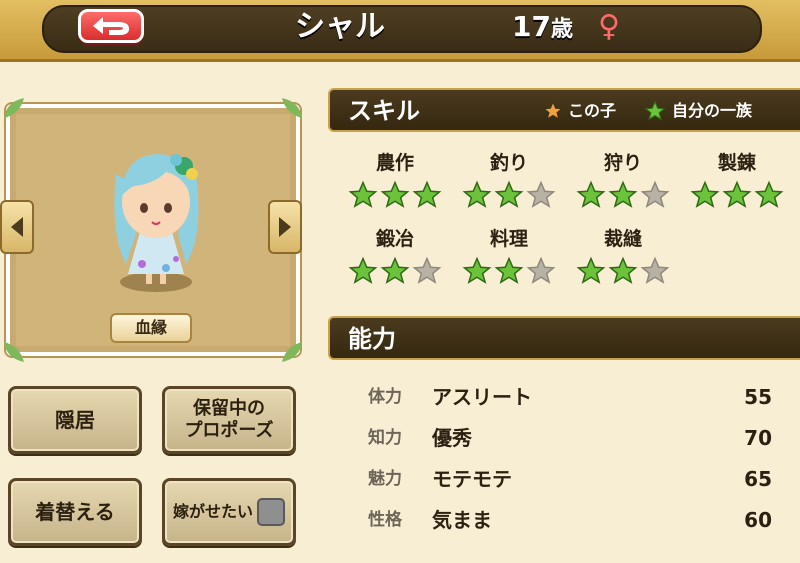 The height and width of the screenshot is (563, 800). I want to click on skill-item: 鍛冶, so click(395, 256).